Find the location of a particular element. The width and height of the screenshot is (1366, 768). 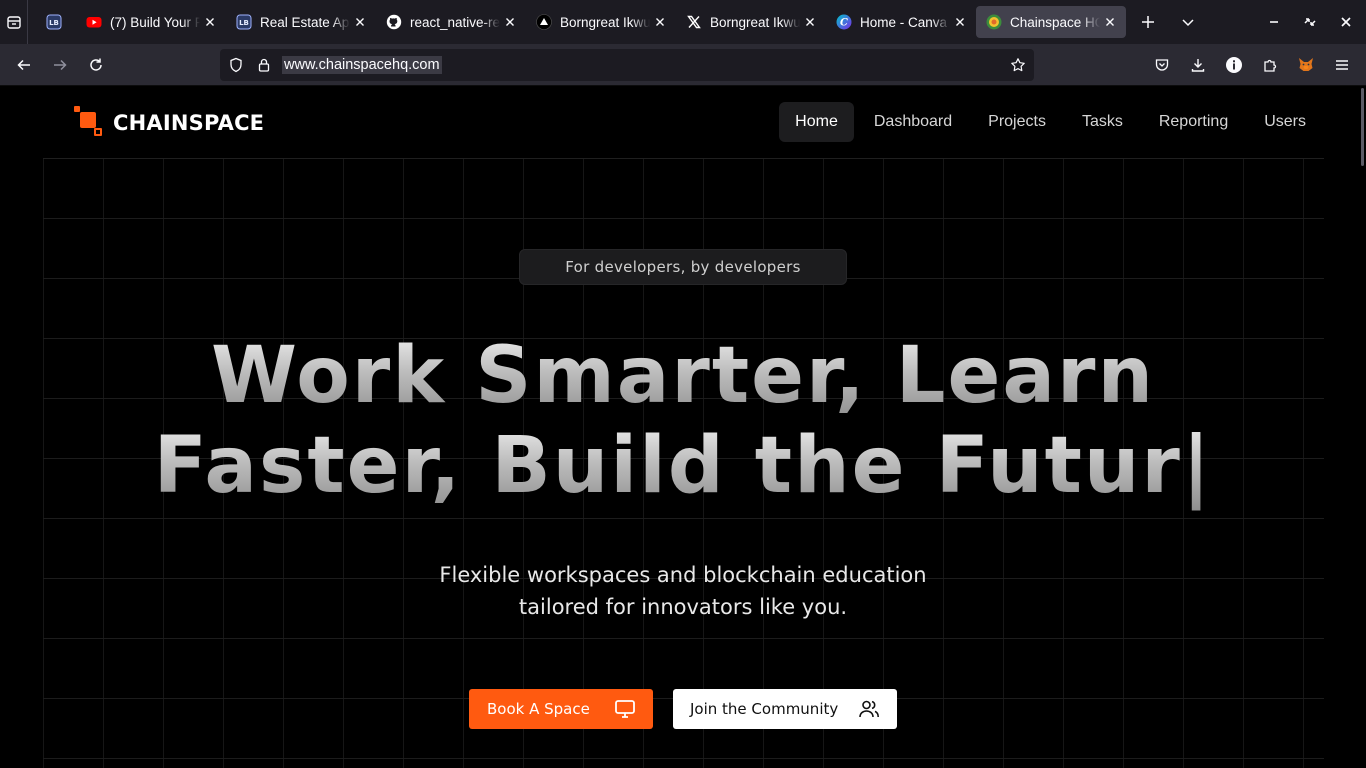

canva-icon: C is located at coordinates (844, 22).